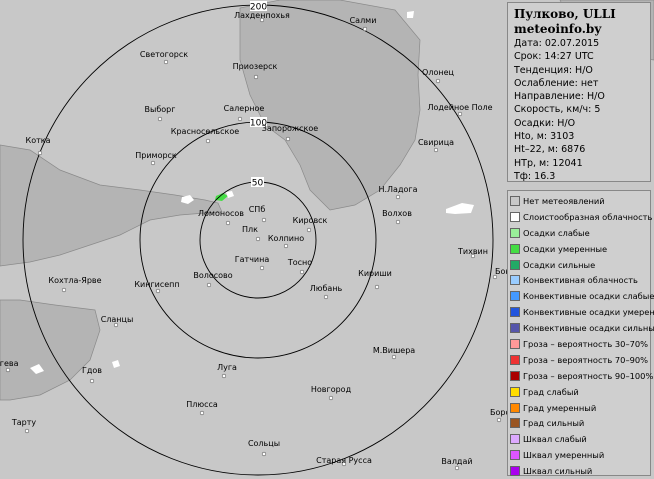 This screenshot has height=479, width=654. I want to click on town: Гатчина, so click(252, 263).